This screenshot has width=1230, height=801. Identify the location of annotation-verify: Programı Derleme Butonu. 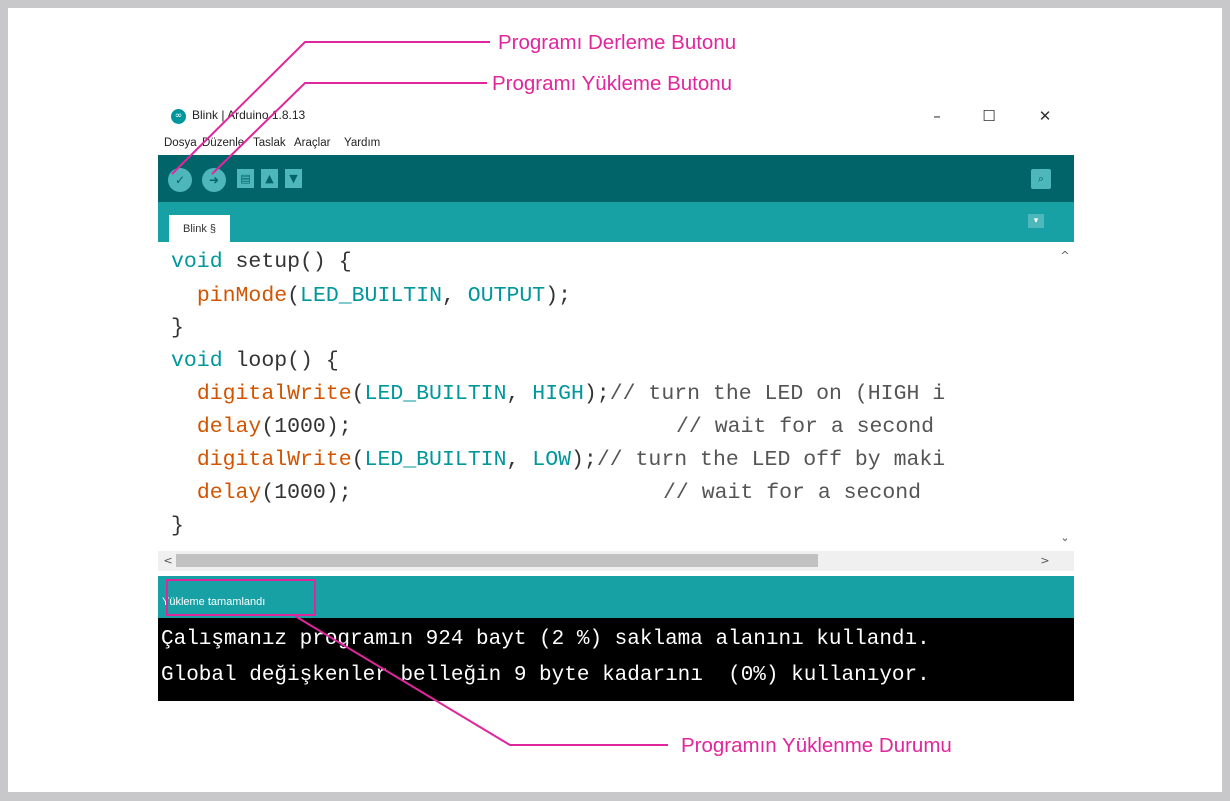
(617, 42).